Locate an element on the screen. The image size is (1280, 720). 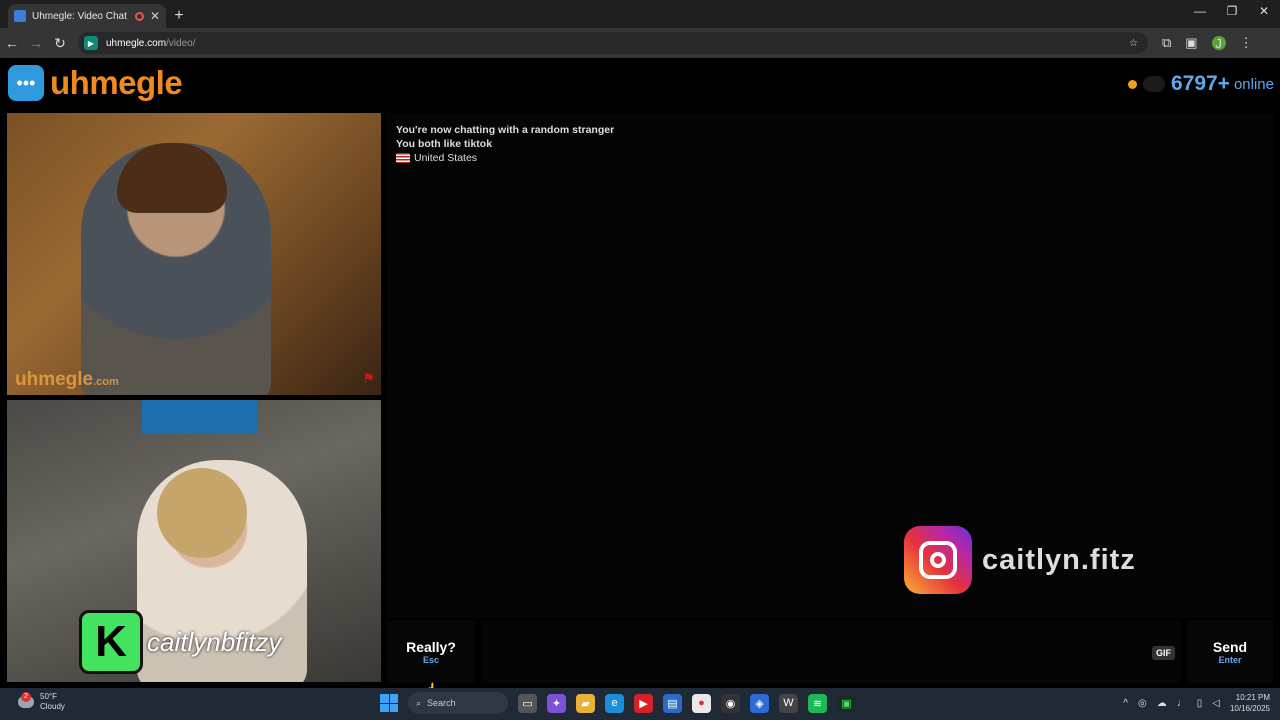
system-message: You both like tiktok is located at coordinates (444, 144).